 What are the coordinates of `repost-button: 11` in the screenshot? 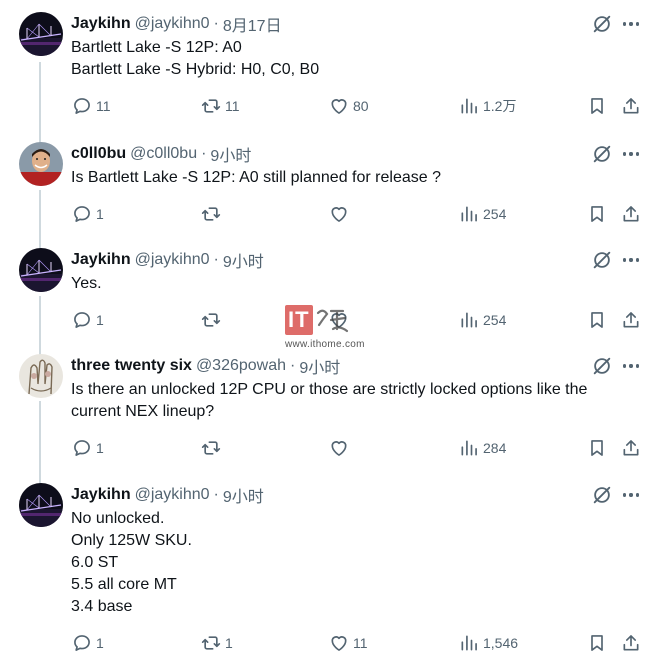 It's located at (220, 106).